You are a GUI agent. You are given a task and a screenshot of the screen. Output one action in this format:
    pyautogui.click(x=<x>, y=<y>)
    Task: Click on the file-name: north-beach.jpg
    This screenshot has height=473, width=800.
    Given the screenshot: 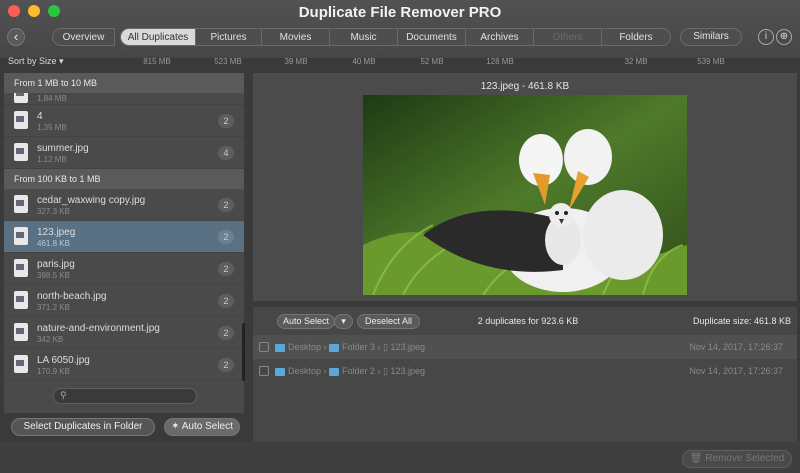 What is the action you would take?
    pyautogui.click(x=72, y=296)
    